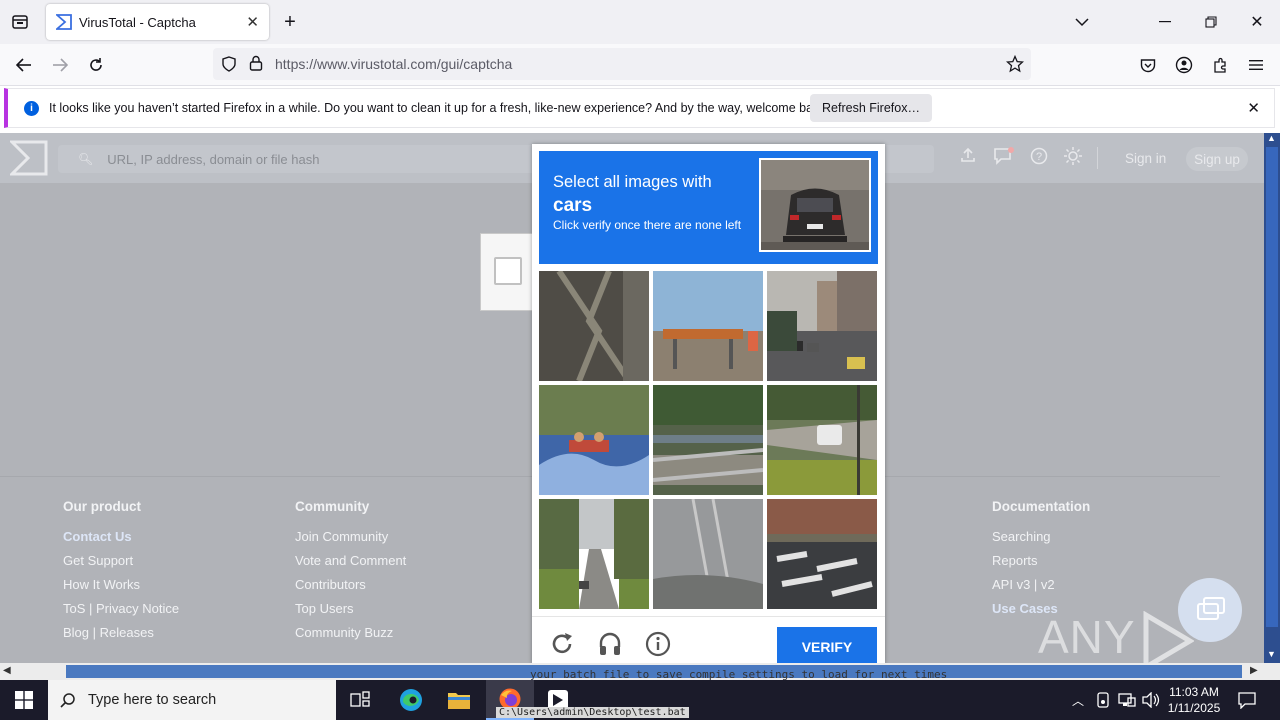  What do you see at coordinates (7, 670) in the screenshot?
I see `scroll-left-arrow-icon: ◀` at bounding box center [7, 670].